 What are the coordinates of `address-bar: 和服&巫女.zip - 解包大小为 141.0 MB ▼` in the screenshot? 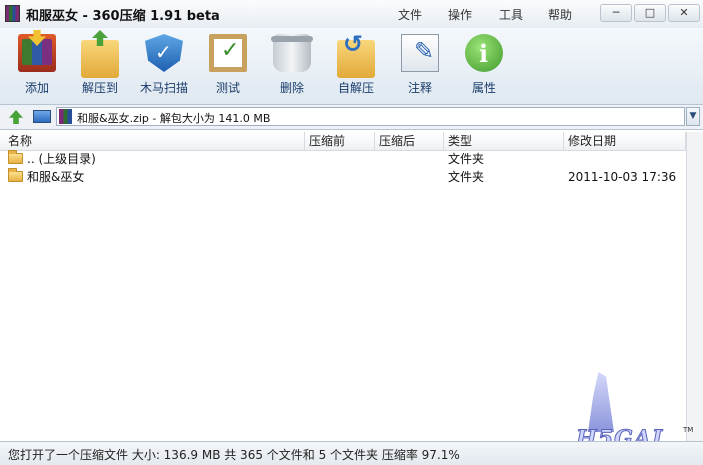 It's located at (351, 117).